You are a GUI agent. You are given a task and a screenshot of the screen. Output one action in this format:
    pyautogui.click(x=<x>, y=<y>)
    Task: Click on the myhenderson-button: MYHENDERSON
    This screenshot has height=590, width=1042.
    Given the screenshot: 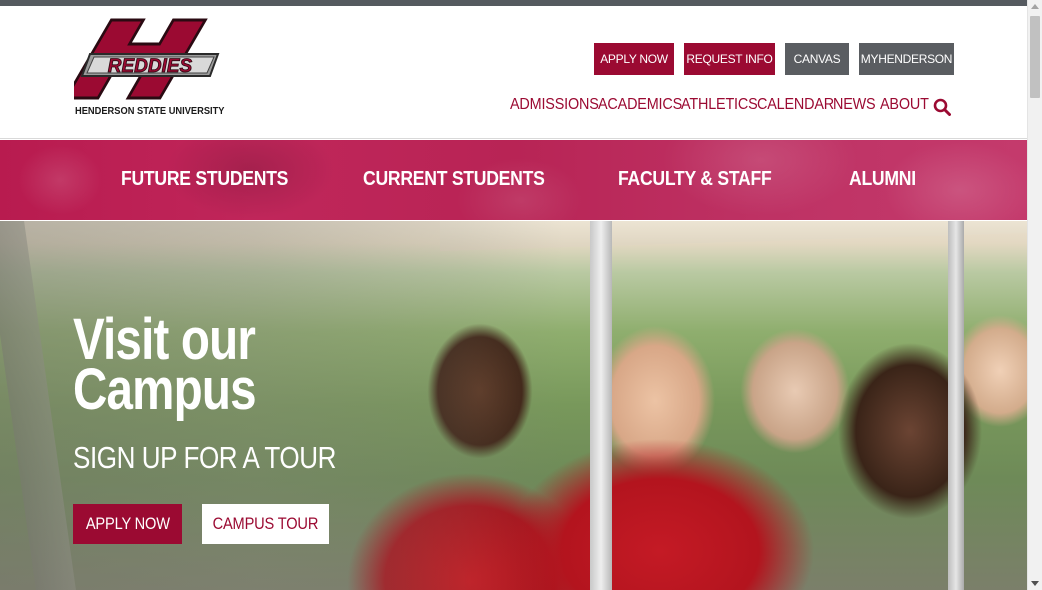 What is the action you would take?
    pyautogui.click(x=906, y=59)
    